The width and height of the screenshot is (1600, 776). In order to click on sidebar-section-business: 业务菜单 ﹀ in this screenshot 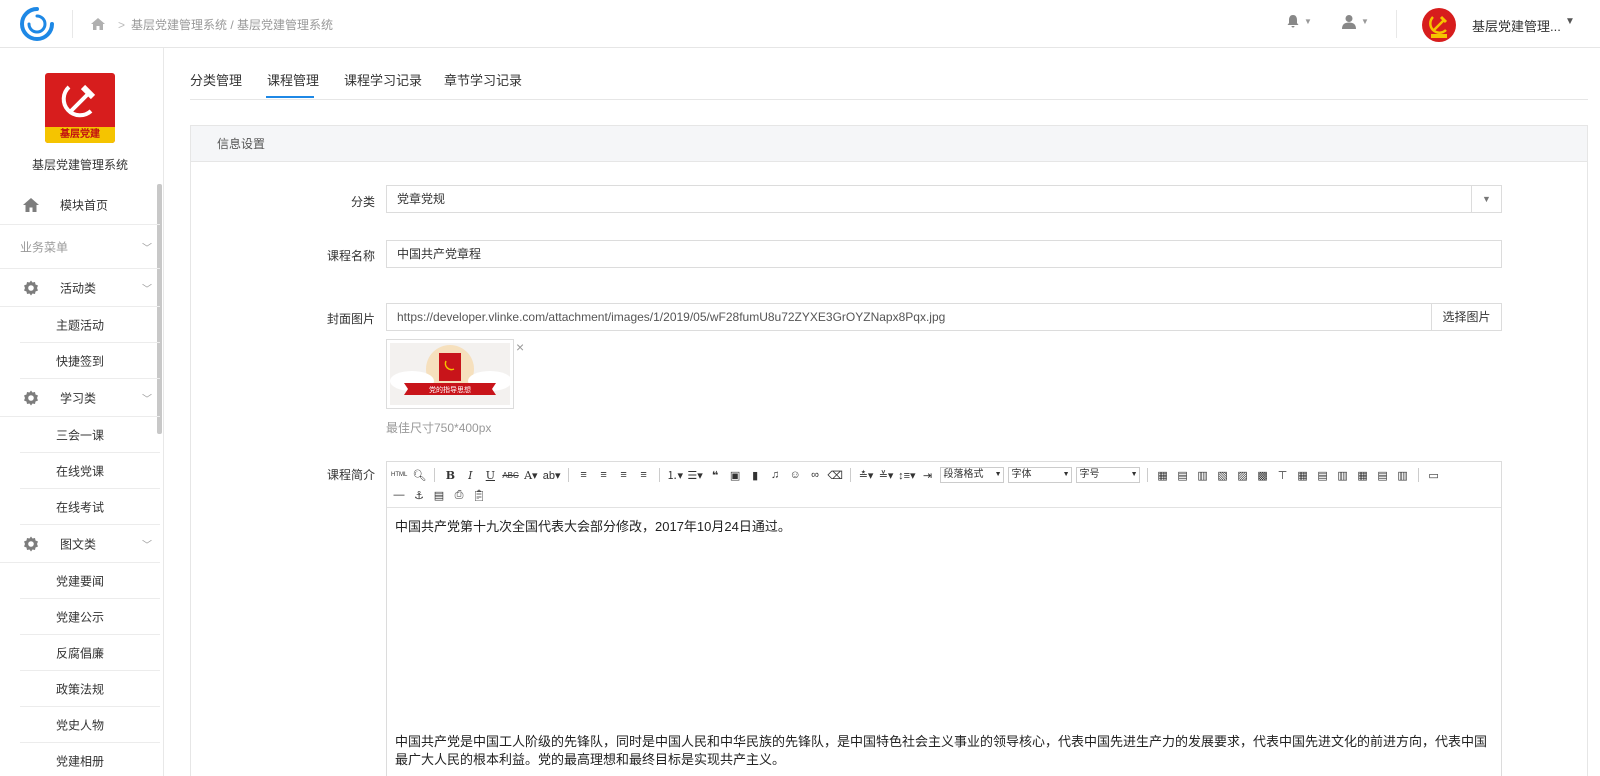, I will do `click(80, 247)`.